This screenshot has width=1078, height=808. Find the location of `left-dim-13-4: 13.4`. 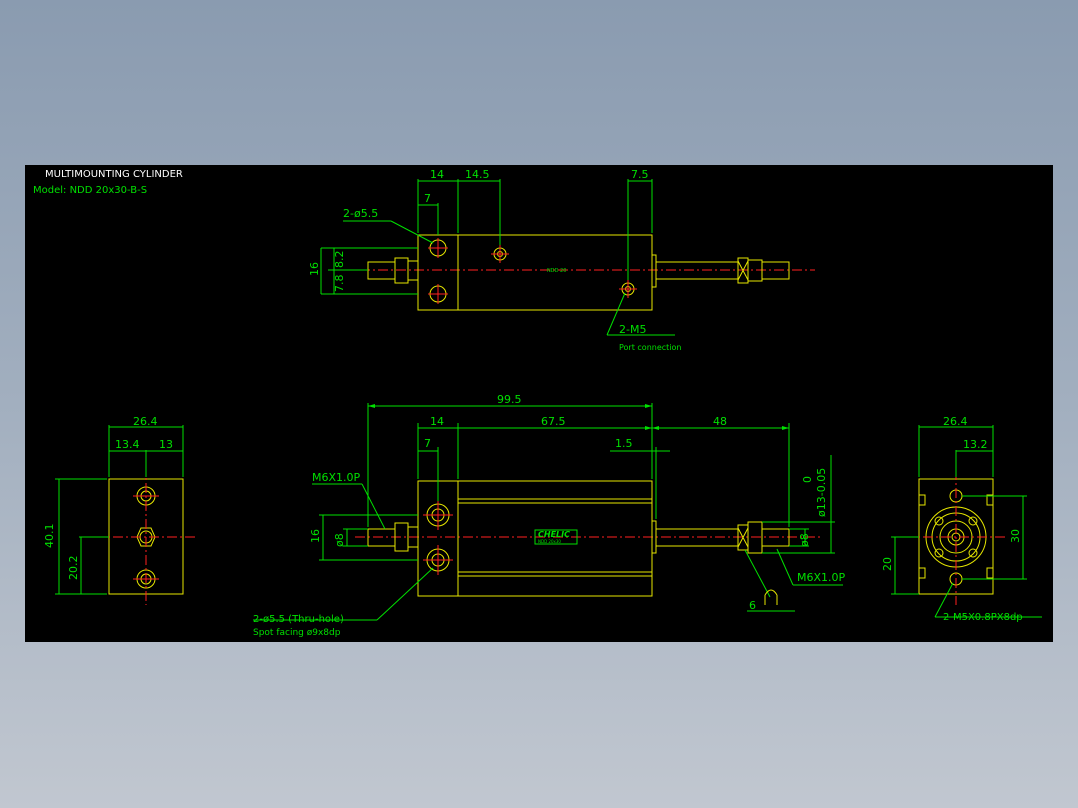

left-dim-13-4: 13.4 is located at coordinates (127, 444).